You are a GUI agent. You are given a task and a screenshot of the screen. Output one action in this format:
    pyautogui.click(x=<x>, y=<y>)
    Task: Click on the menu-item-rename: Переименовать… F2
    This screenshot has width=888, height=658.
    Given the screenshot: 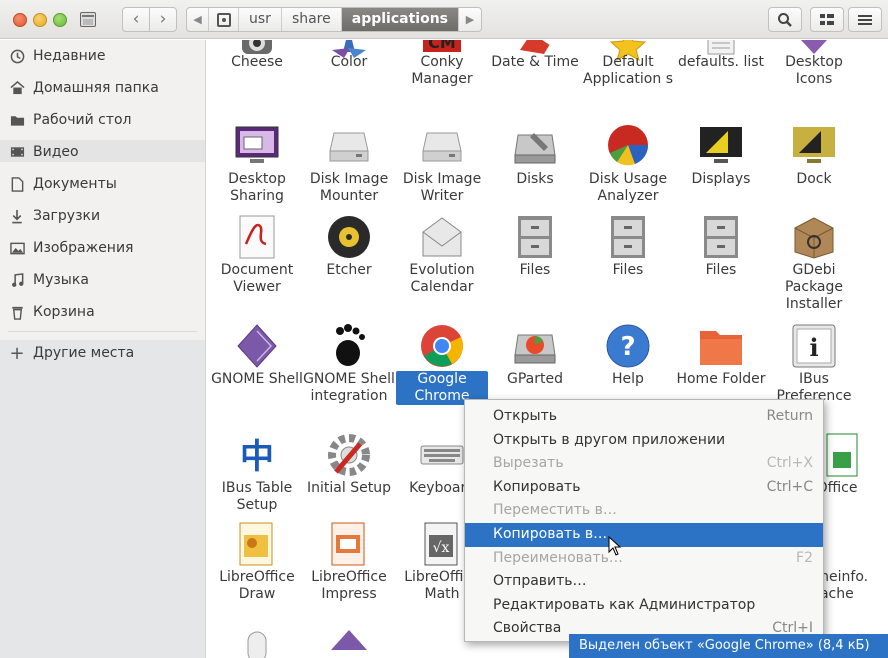 What is the action you would take?
    pyautogui.click(x=644, y=559)
    